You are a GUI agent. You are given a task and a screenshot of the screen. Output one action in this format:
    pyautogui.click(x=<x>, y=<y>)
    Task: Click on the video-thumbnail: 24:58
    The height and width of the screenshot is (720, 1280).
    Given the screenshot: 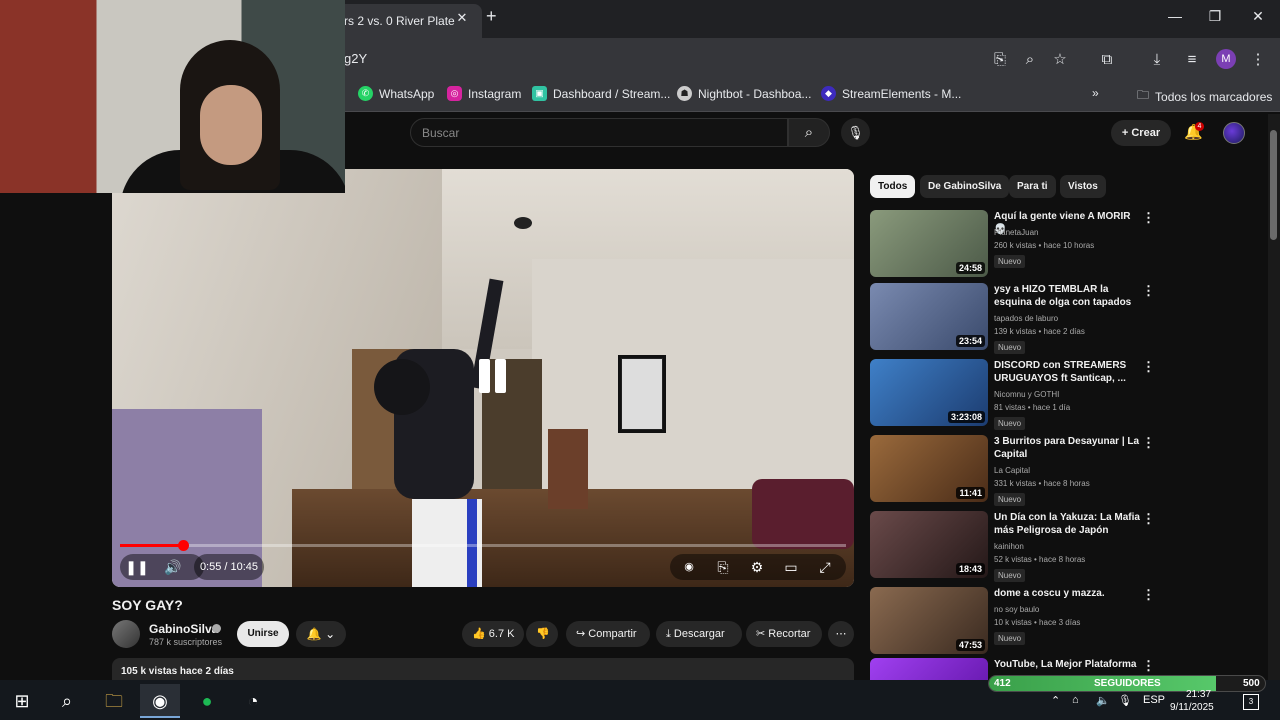 What is the action you would take?
    pyautogui.click(x=929, y=243)
    